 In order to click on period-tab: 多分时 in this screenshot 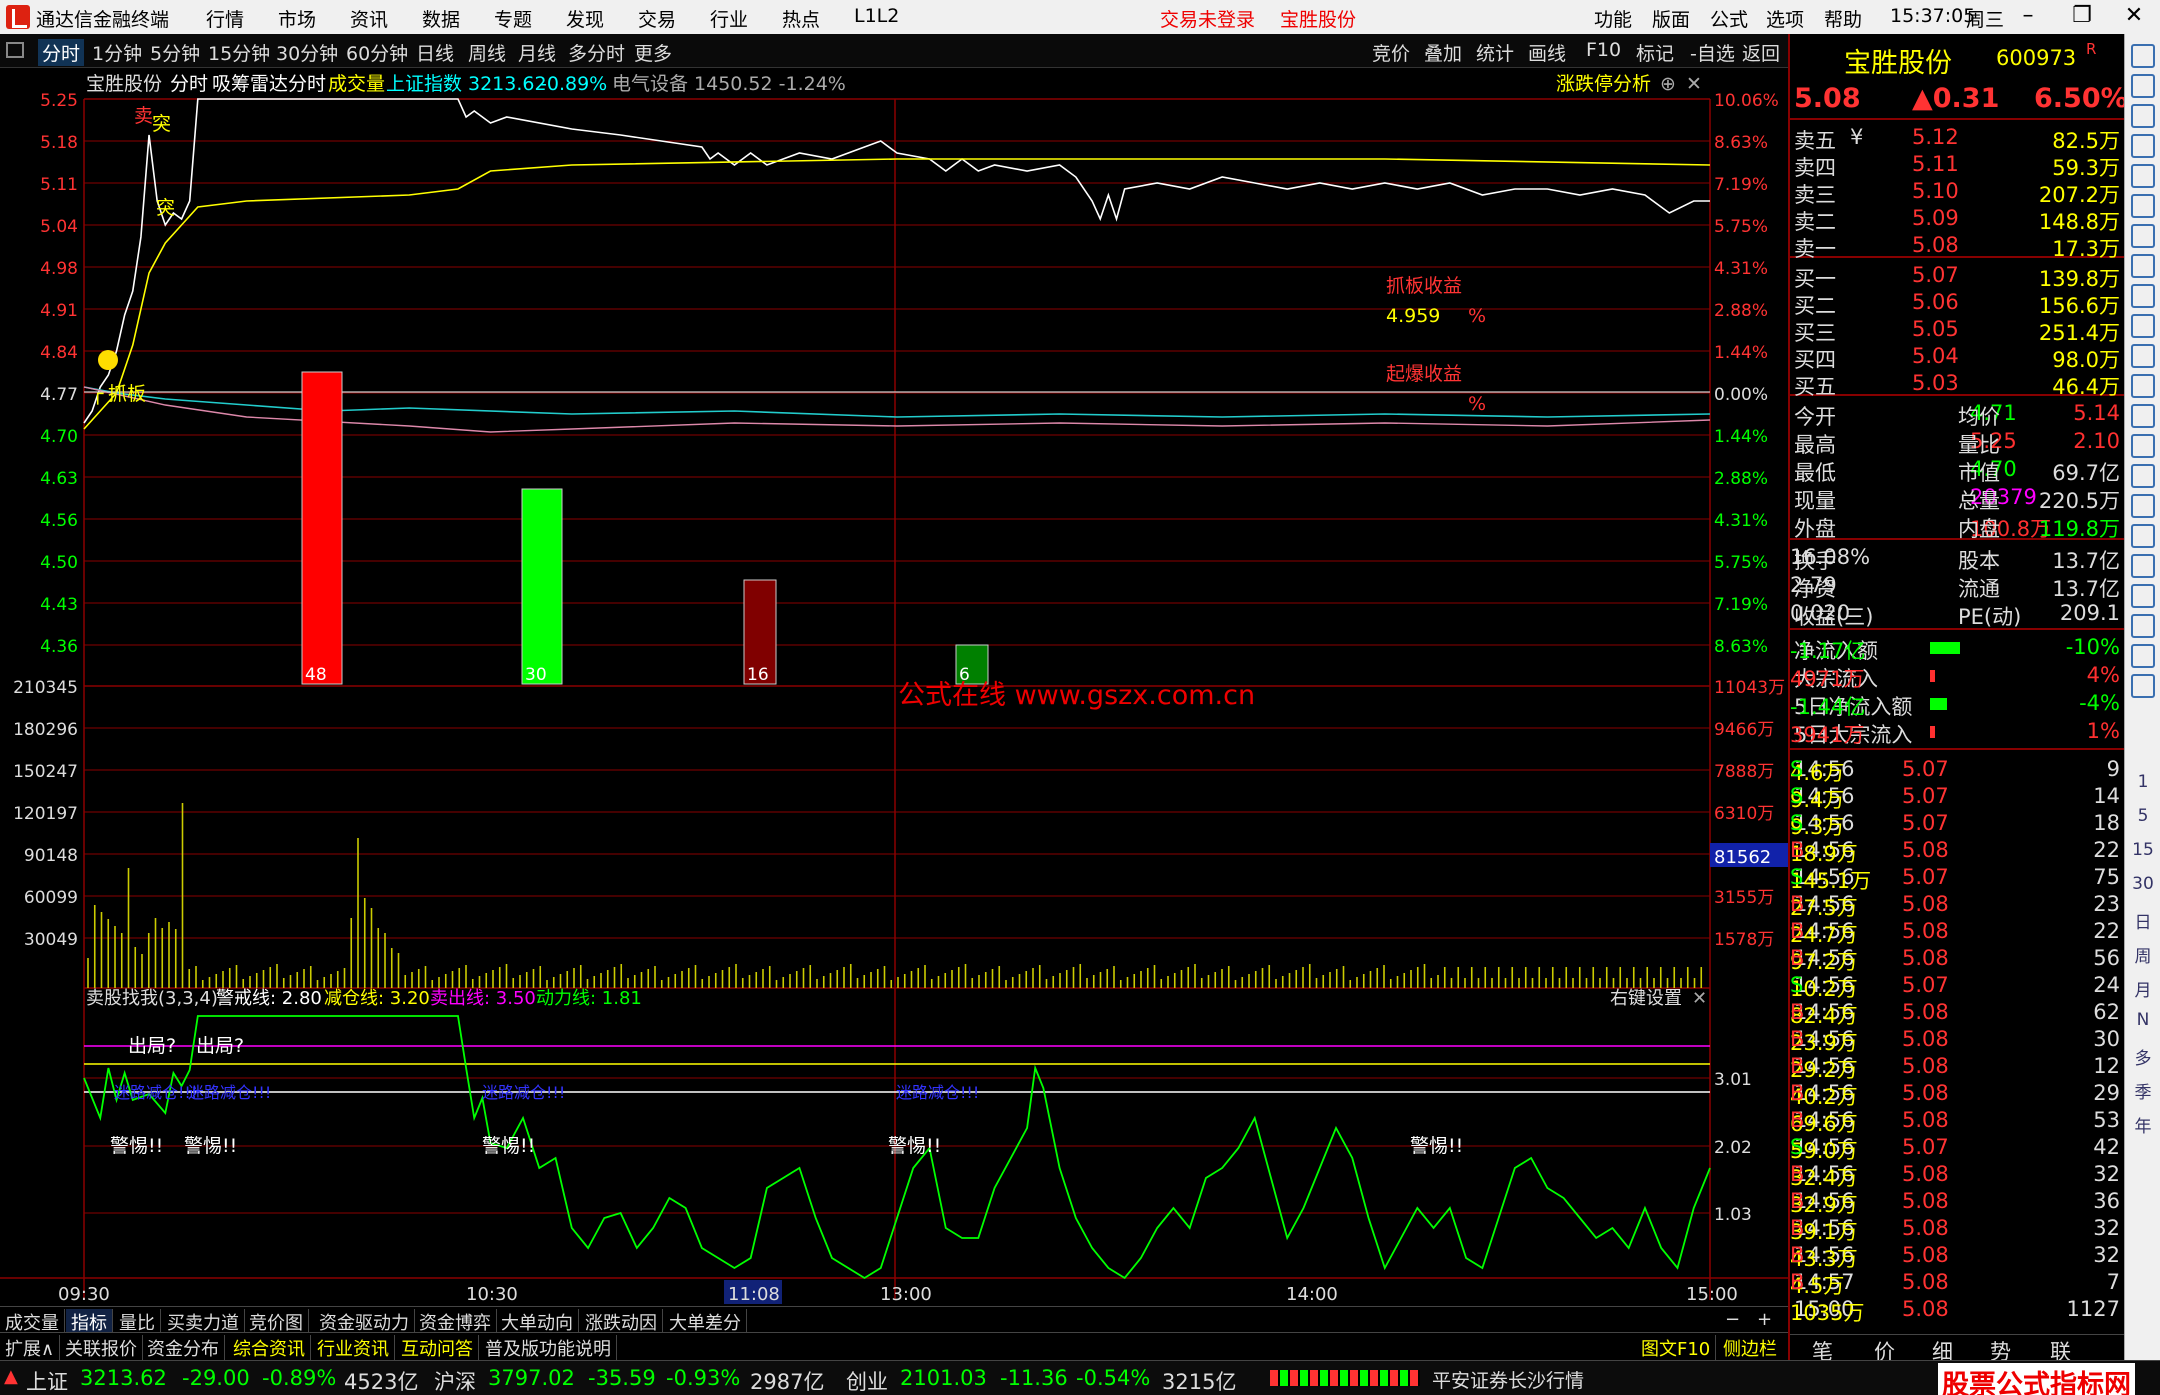, I will do `click(596, 52)`.